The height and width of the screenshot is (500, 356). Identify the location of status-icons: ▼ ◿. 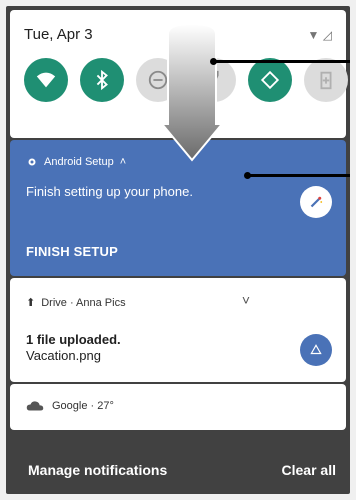
(320, 35).